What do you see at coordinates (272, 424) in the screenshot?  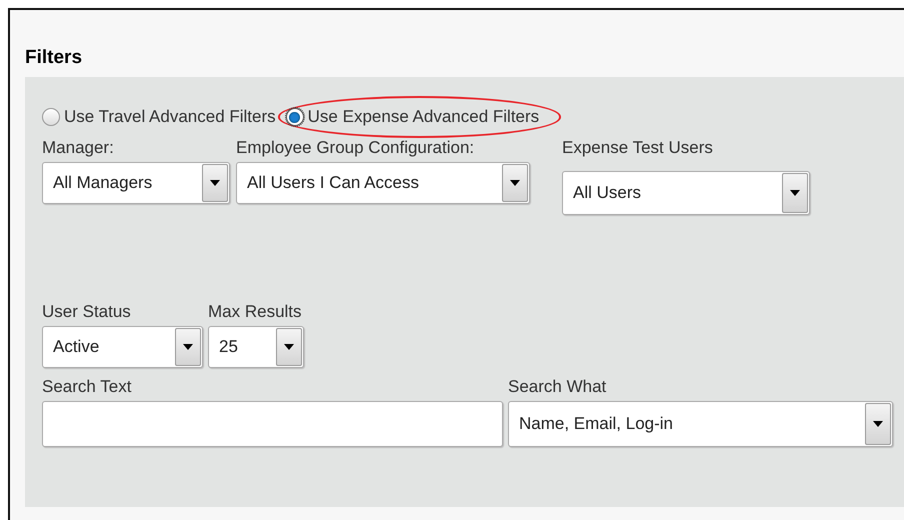 I see `search-text-field` at bounding box center [272, 424].